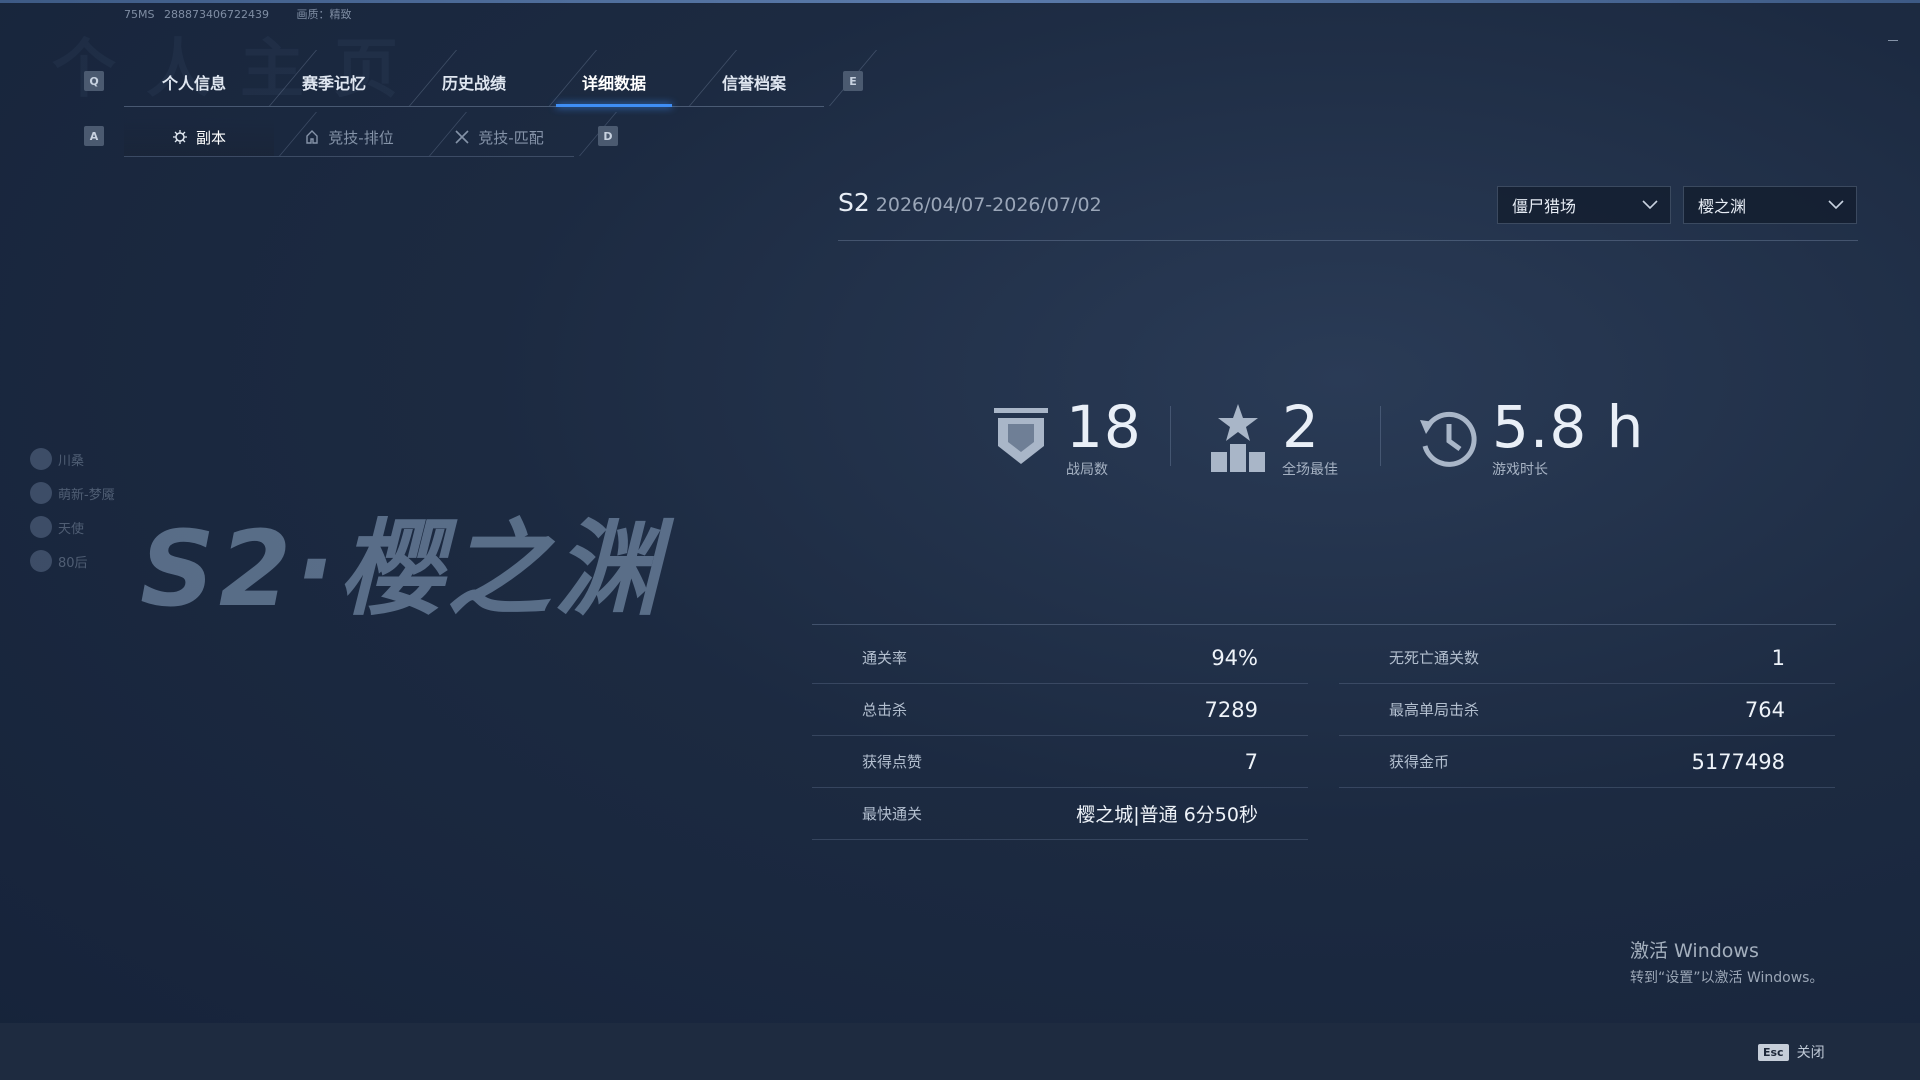 Image resolution: width=1920 pixels, height=1080 pixels. What do you see at coordinates (86, 495) in the screenshot?
I see `friend-name: 萌新-梦魇` at bounding box center [86, 495].